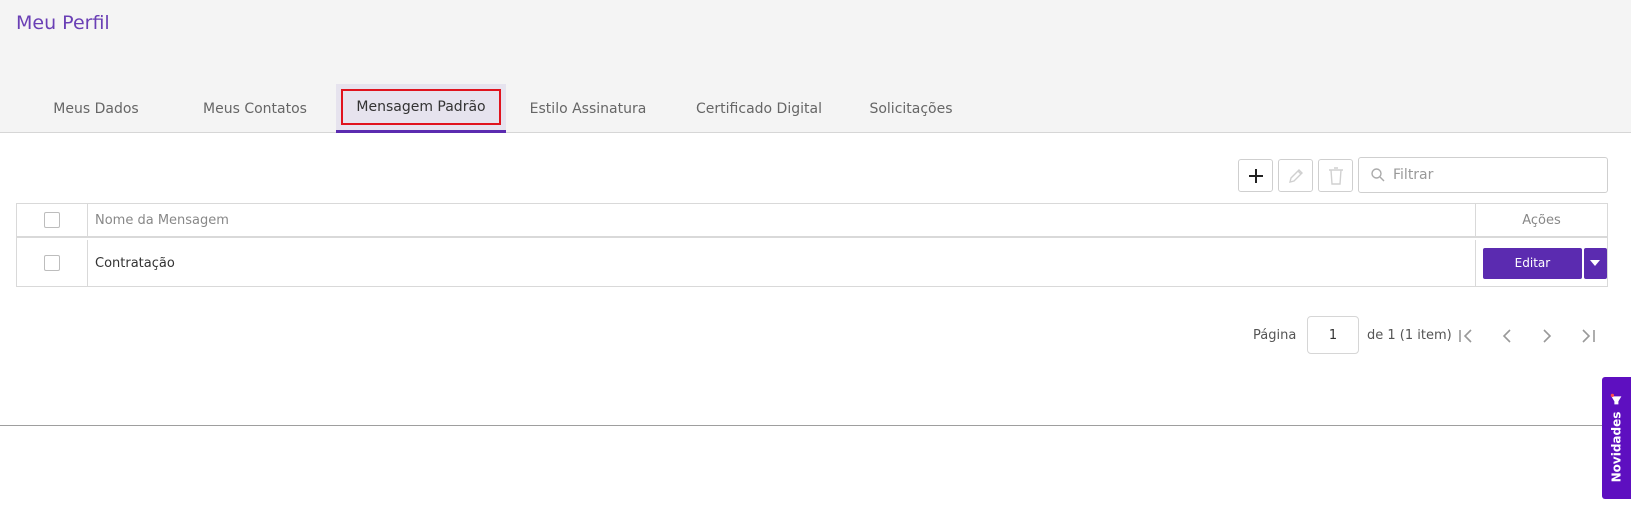 Image resolution: width=1631 pixels, height=531 pixels. Describe the element at coordinates (815, 425) in the screenshot. I see `content-divider` at that location.